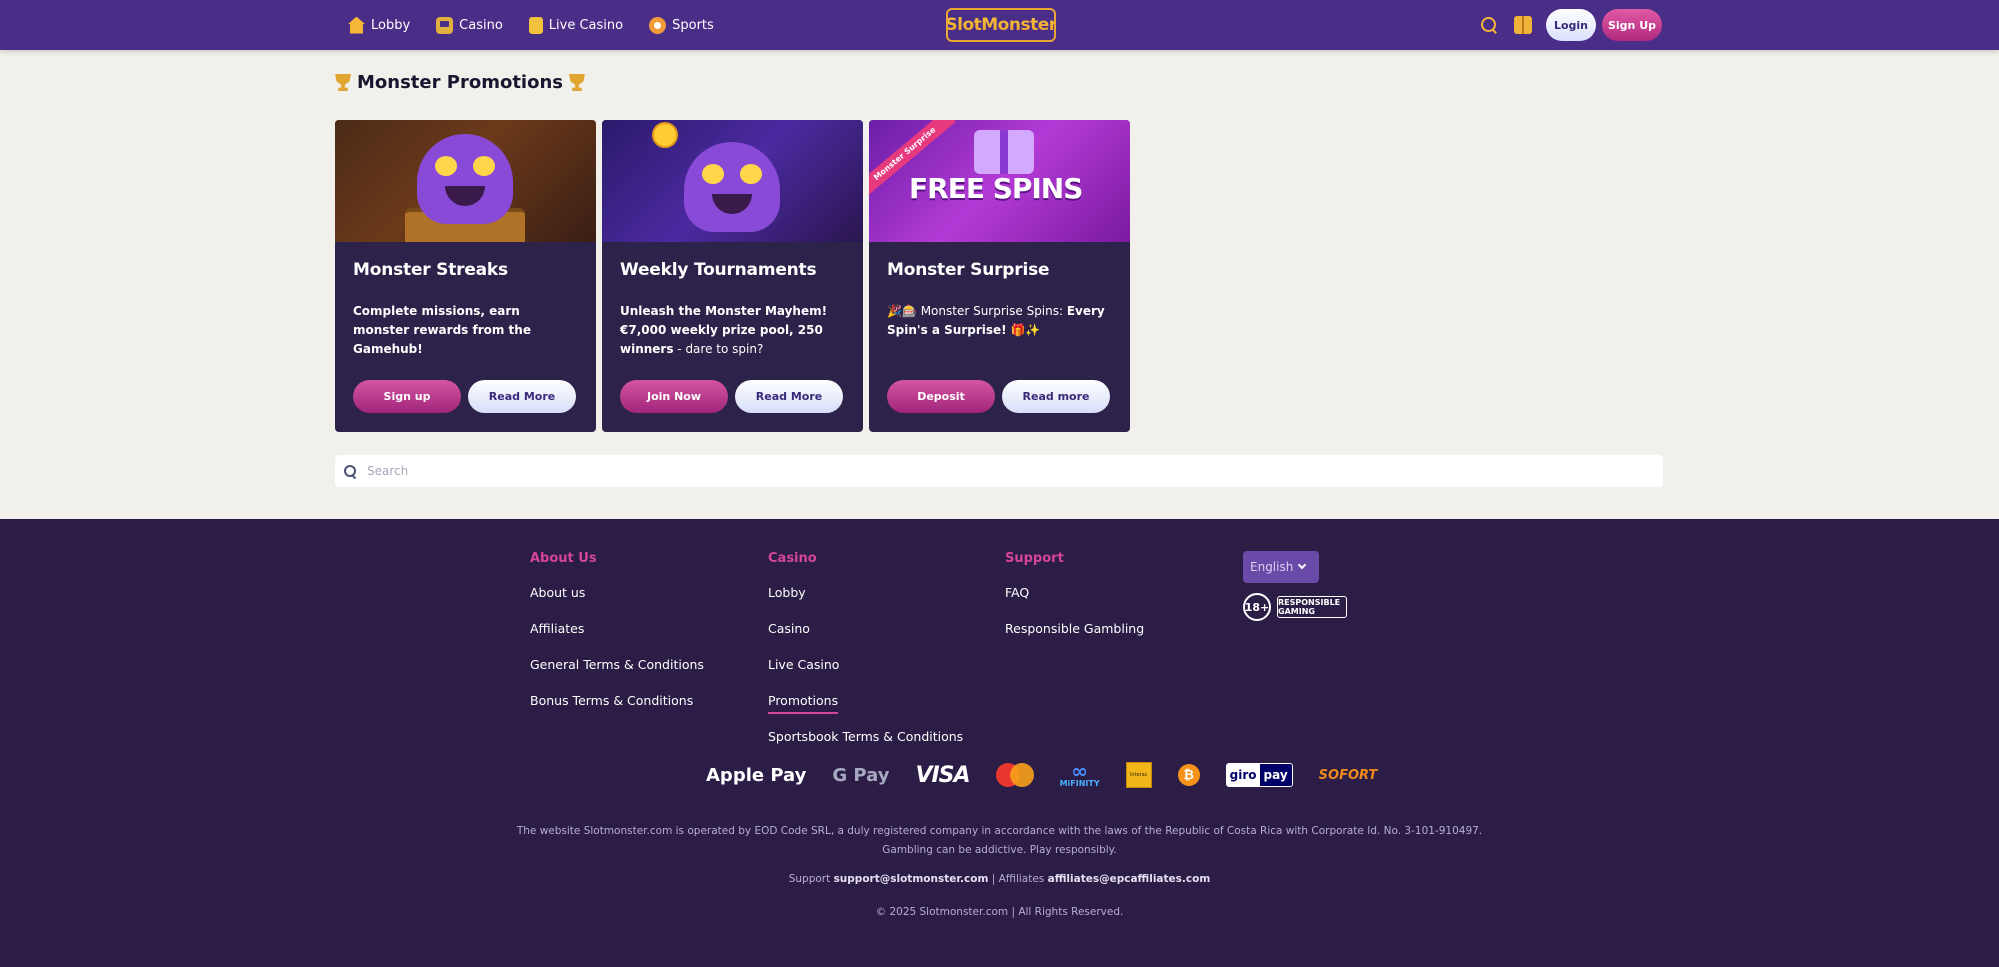 The height and width of the screenshot is (967, 1999). I want to click on nav-casino-label: Casino, so click(481, 25).